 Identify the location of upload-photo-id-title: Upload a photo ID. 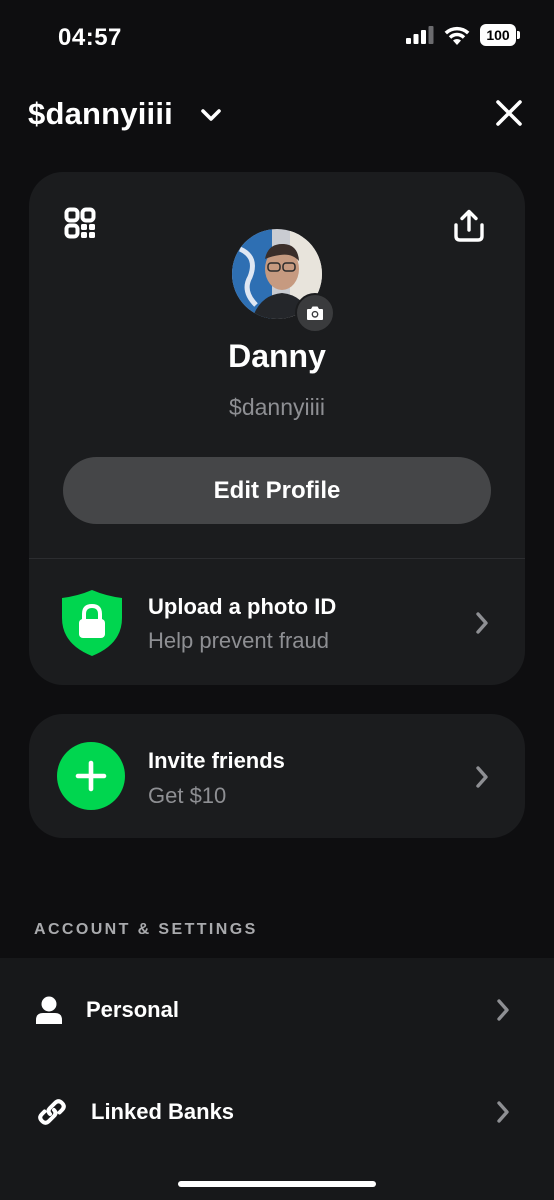
(242, 606).